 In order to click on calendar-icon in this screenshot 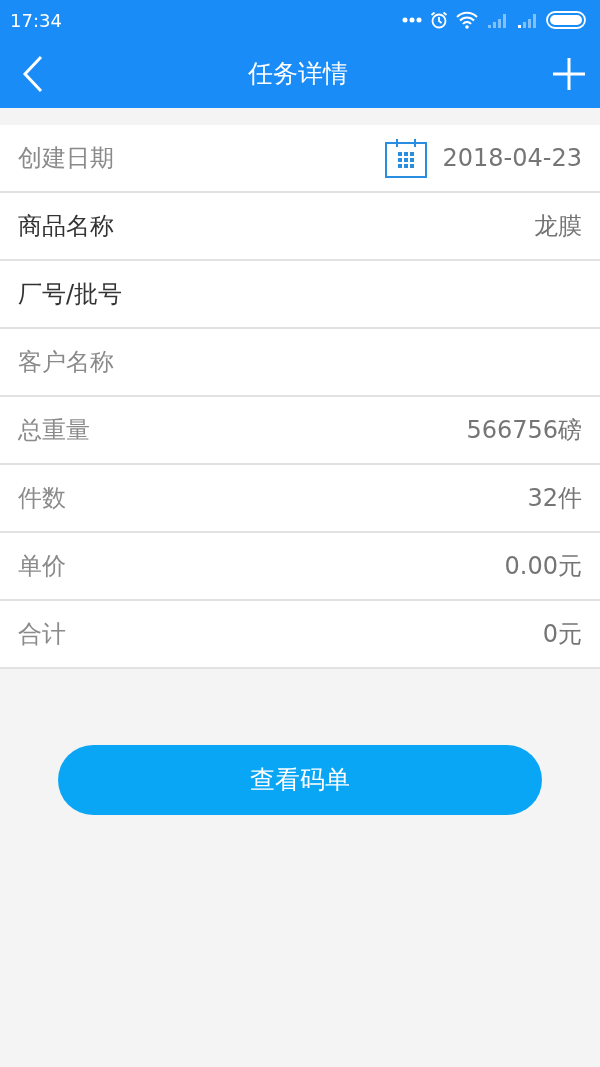, I will do `click(405, 158)`.